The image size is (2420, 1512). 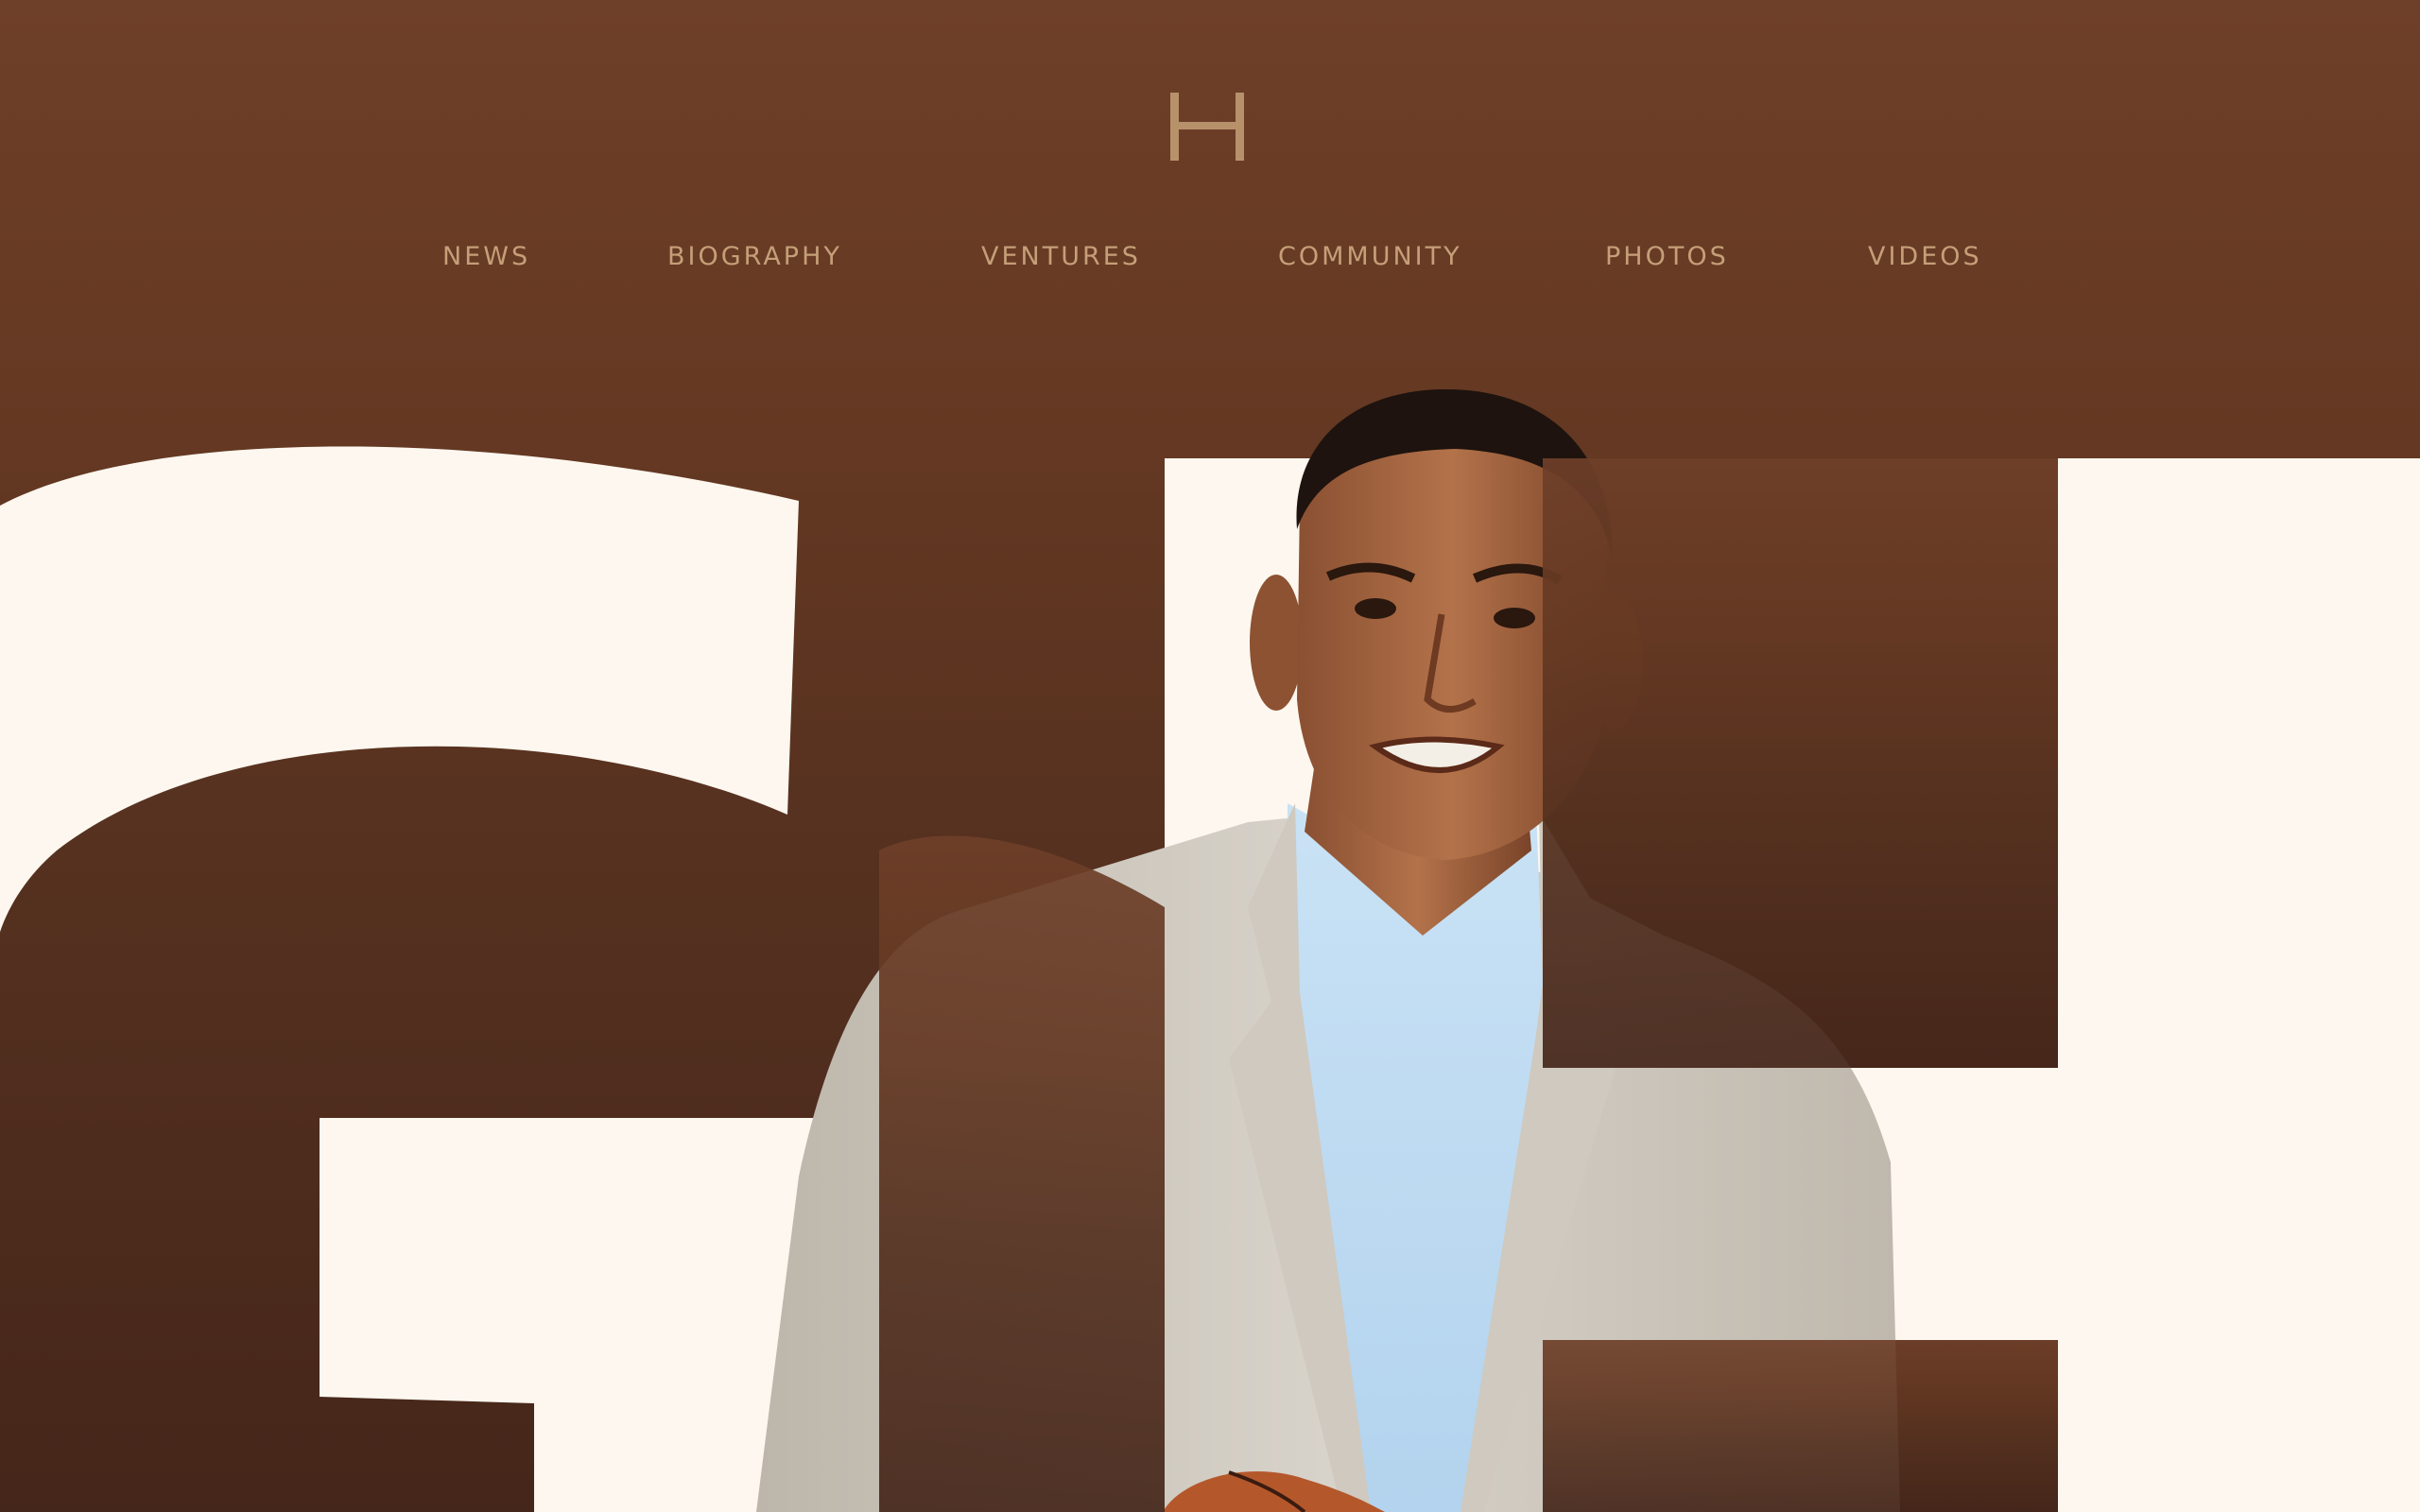 What do you see at coordinates (486, 257) in the screenshot?
I see `nav-item-news: NEWS` at bounding box center [486, 257].